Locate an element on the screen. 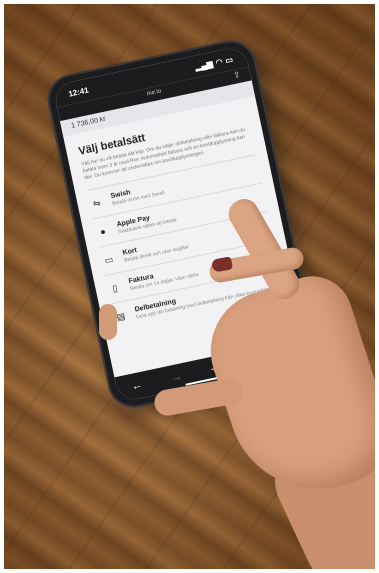 The image size is (379, 573). card-icon: ▭ is located at coordinates (108, 259).